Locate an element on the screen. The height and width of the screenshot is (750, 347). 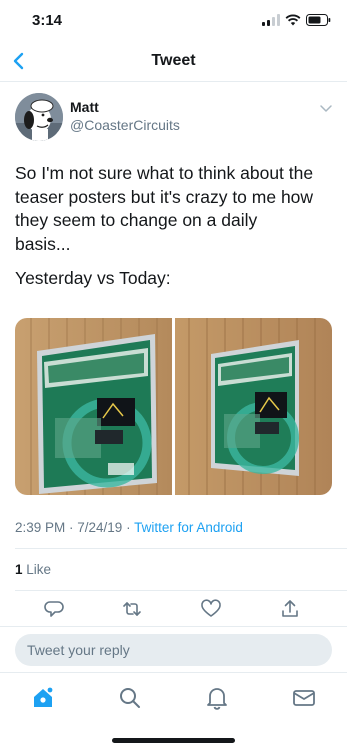
tweet-text-line: they seem to change on a daily is located at coordinates (136, 220).